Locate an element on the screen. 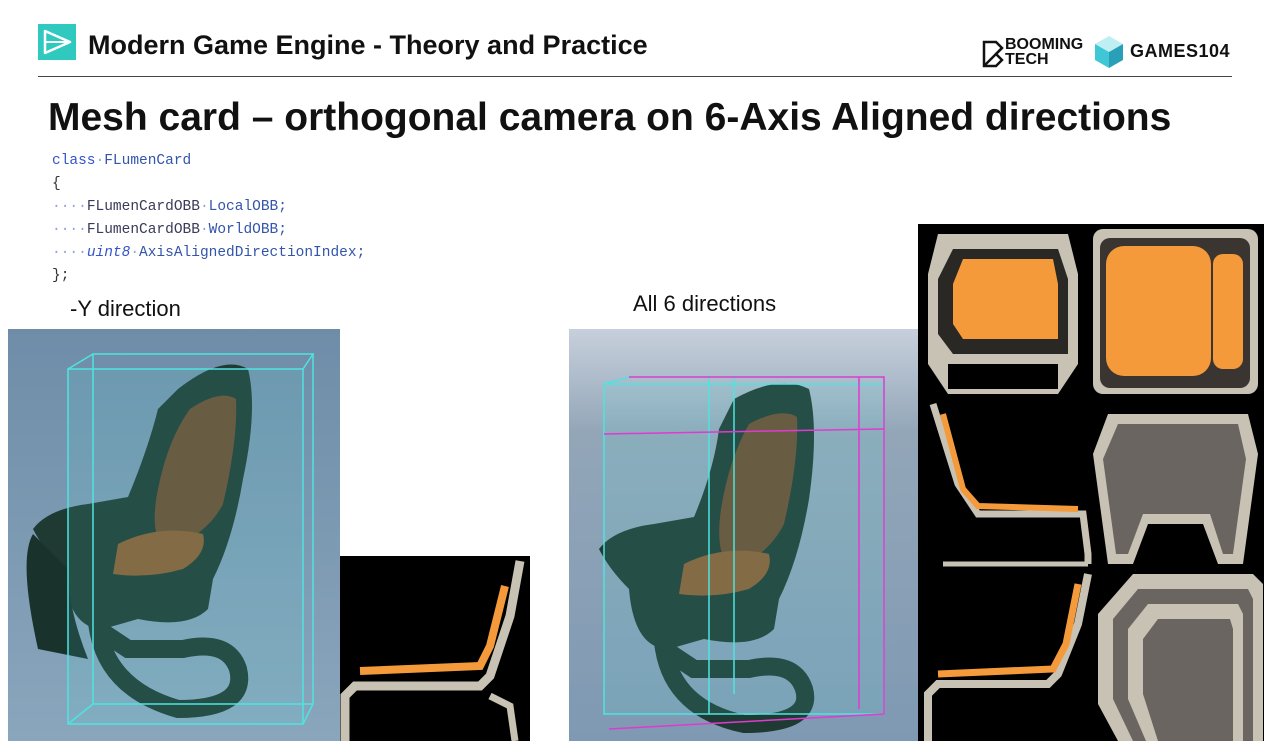 The image size is (1280, 741). caption-minus-y-direction: -Y direction is located at coordinates (125, 308).